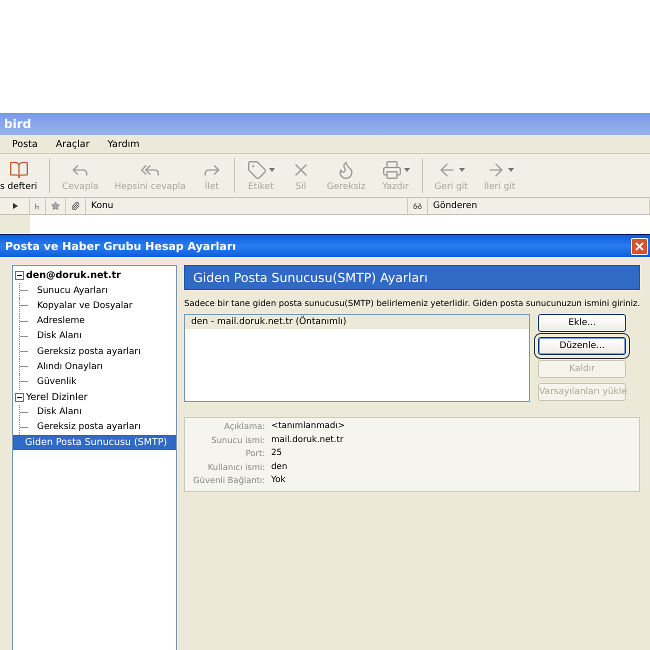 The image size is (650, 650). Describe the element at coordinates (61, 321) in the screenshot. I see `tree-item: Adresleme` at that location.